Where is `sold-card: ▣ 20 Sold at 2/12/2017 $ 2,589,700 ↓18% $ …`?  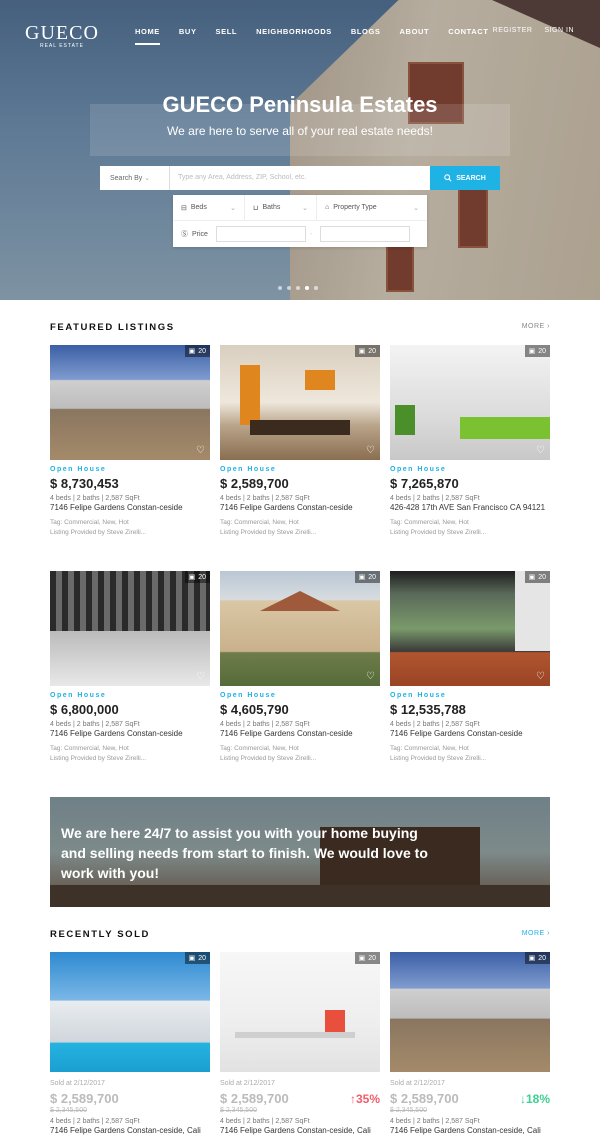
sold-card: ▣ 20 Sold at 2/12/2017 $ 2,589,700 ↓18% $ … is located at coordinates (470, 1044).